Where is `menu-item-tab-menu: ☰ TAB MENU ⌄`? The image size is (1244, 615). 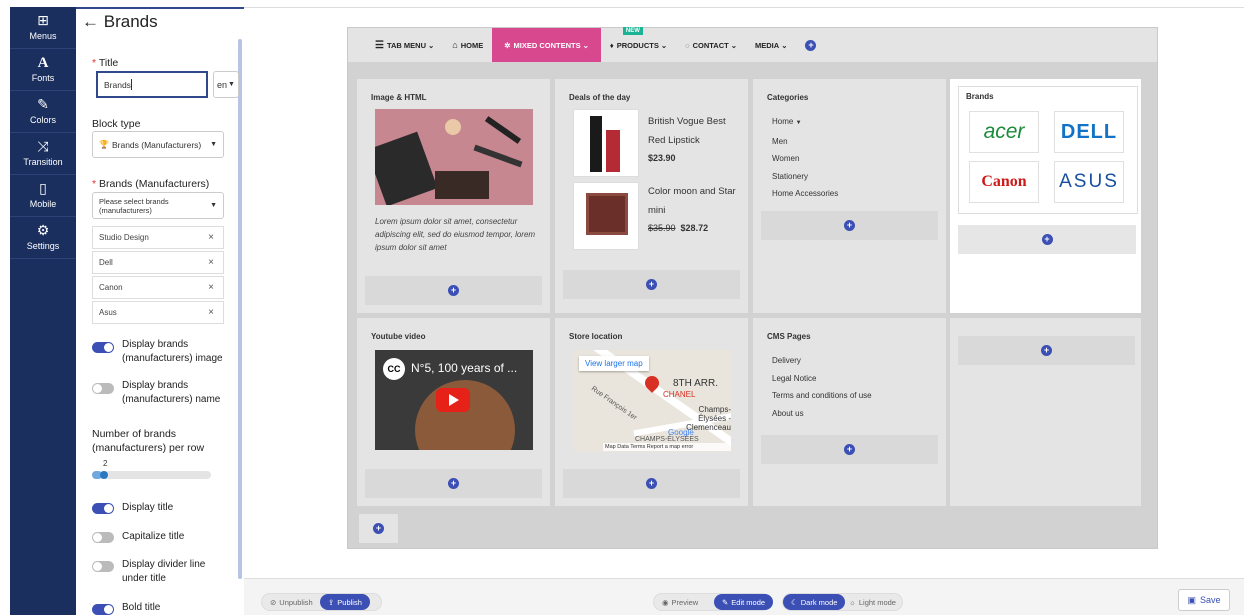 menu-item-tab-menu: ☰ TAB MENU ⌄ is located at coordinates (404, 45).